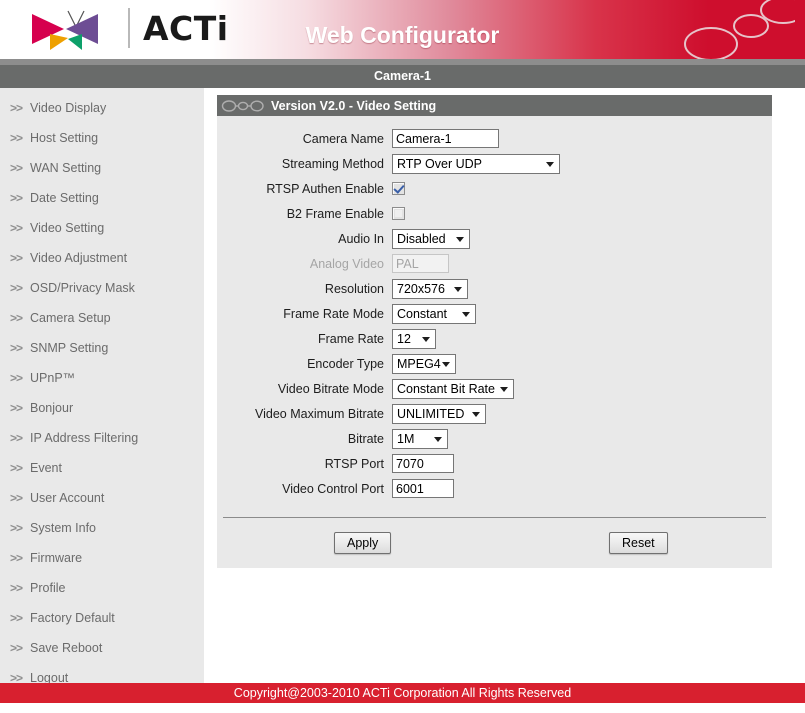 This screenshot has height=713, width=805. Describe the element at coordinates (66, 168) in the screenshot. I see `sidebar-item-label: WAN Setting` at that location.